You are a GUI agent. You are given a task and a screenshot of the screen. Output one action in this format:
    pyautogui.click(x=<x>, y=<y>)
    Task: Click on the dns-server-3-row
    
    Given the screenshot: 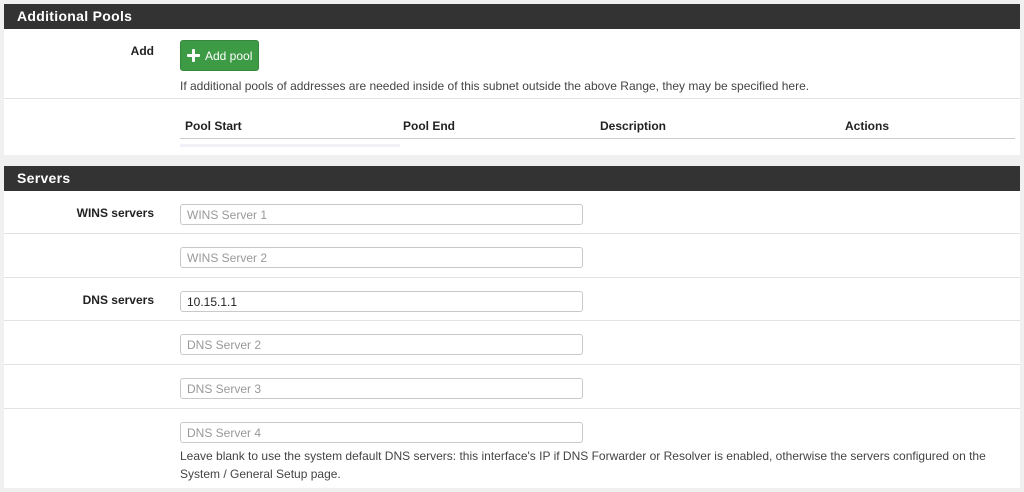 What is the action you would take?
    pyautogui.click(x=512, y=387)
    